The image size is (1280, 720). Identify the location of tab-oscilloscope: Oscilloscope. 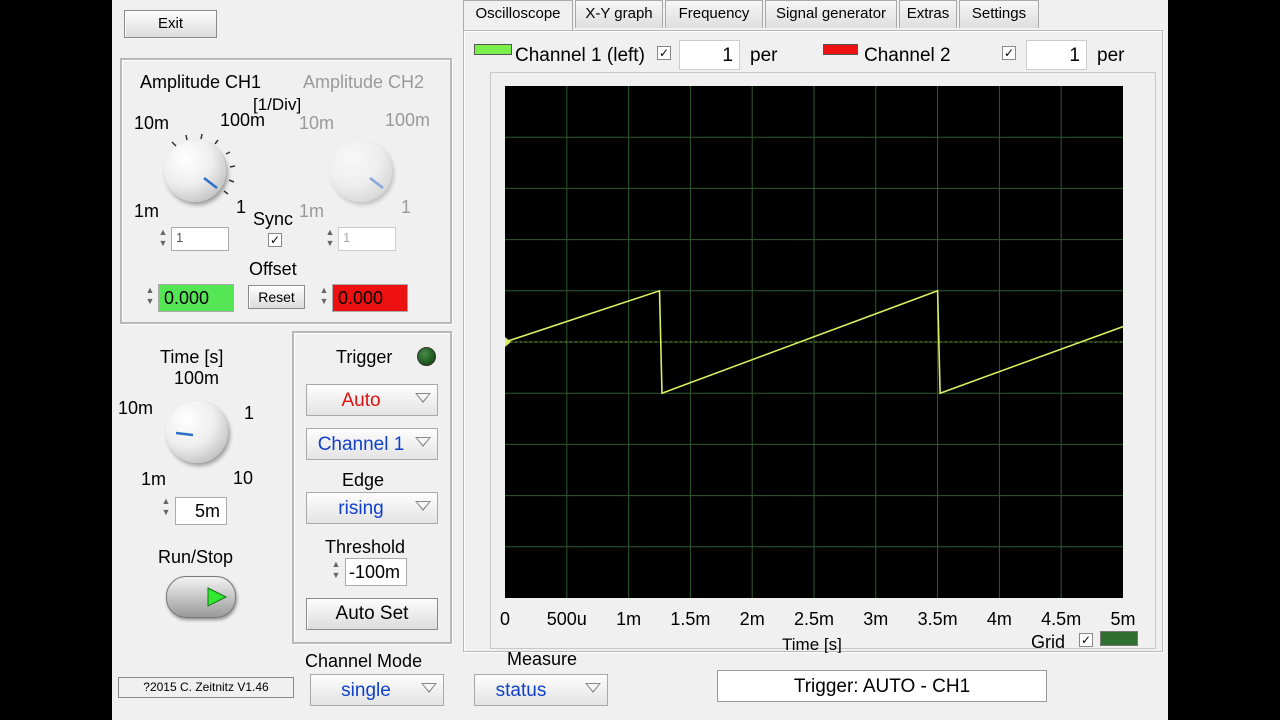
(518, 15).